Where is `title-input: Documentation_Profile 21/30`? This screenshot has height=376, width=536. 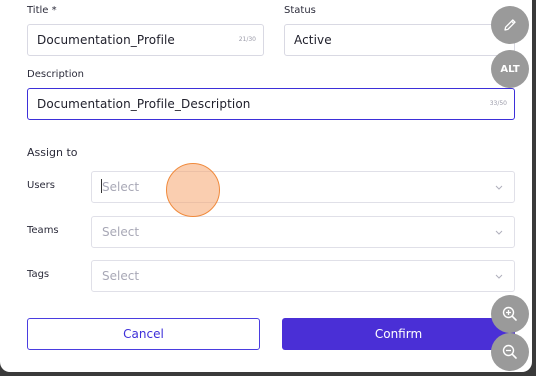 title-input: Documentation_Profile 21/30 is located at coordinates (145, 40).